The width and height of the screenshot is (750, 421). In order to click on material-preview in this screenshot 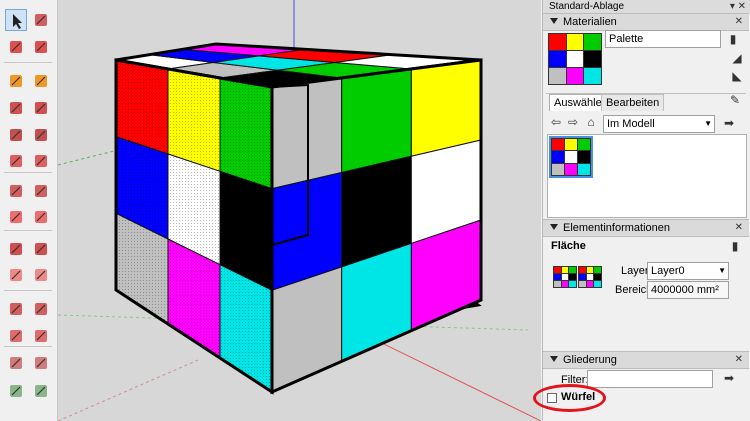, I will do `click(575, 59)`.